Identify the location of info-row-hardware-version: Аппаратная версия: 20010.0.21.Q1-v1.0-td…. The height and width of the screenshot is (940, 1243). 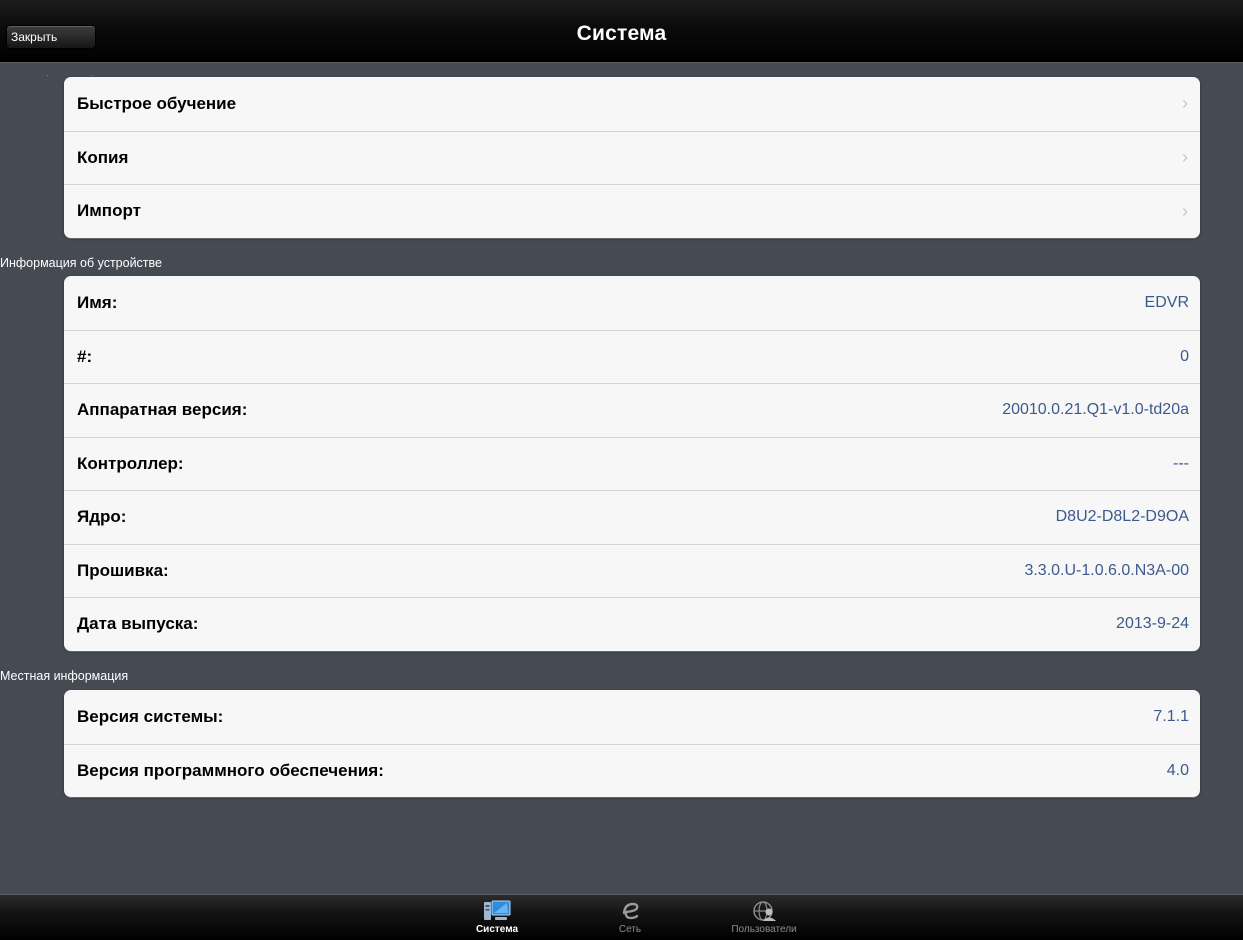
(632, 410).